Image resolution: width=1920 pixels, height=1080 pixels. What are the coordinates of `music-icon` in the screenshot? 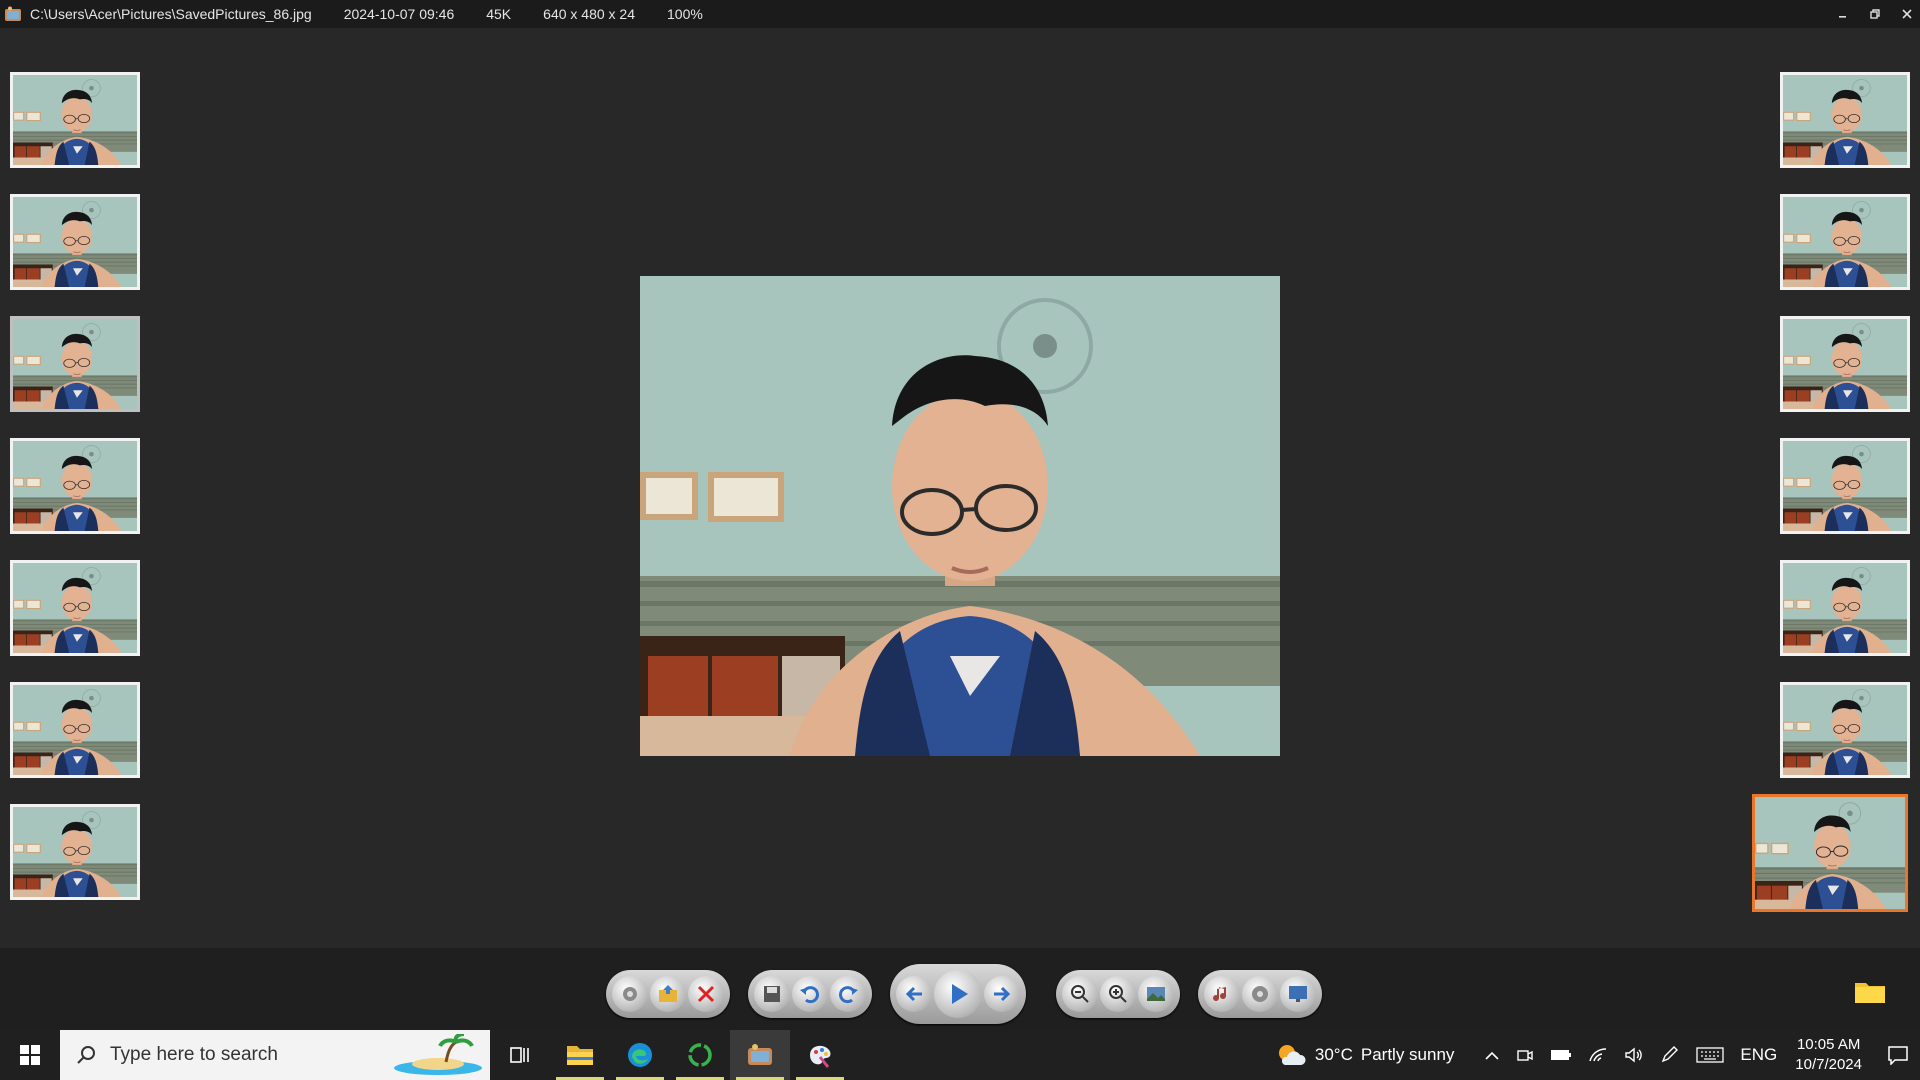 It's located at (1220, 994).